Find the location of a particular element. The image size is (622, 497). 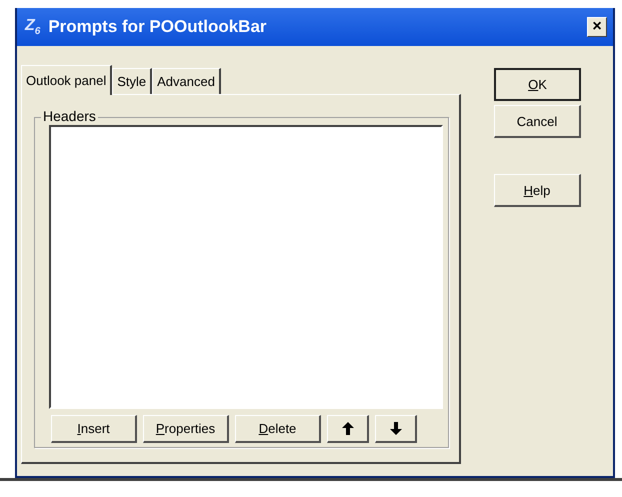

dialog-button: Help is located at coordinates (537, 190).